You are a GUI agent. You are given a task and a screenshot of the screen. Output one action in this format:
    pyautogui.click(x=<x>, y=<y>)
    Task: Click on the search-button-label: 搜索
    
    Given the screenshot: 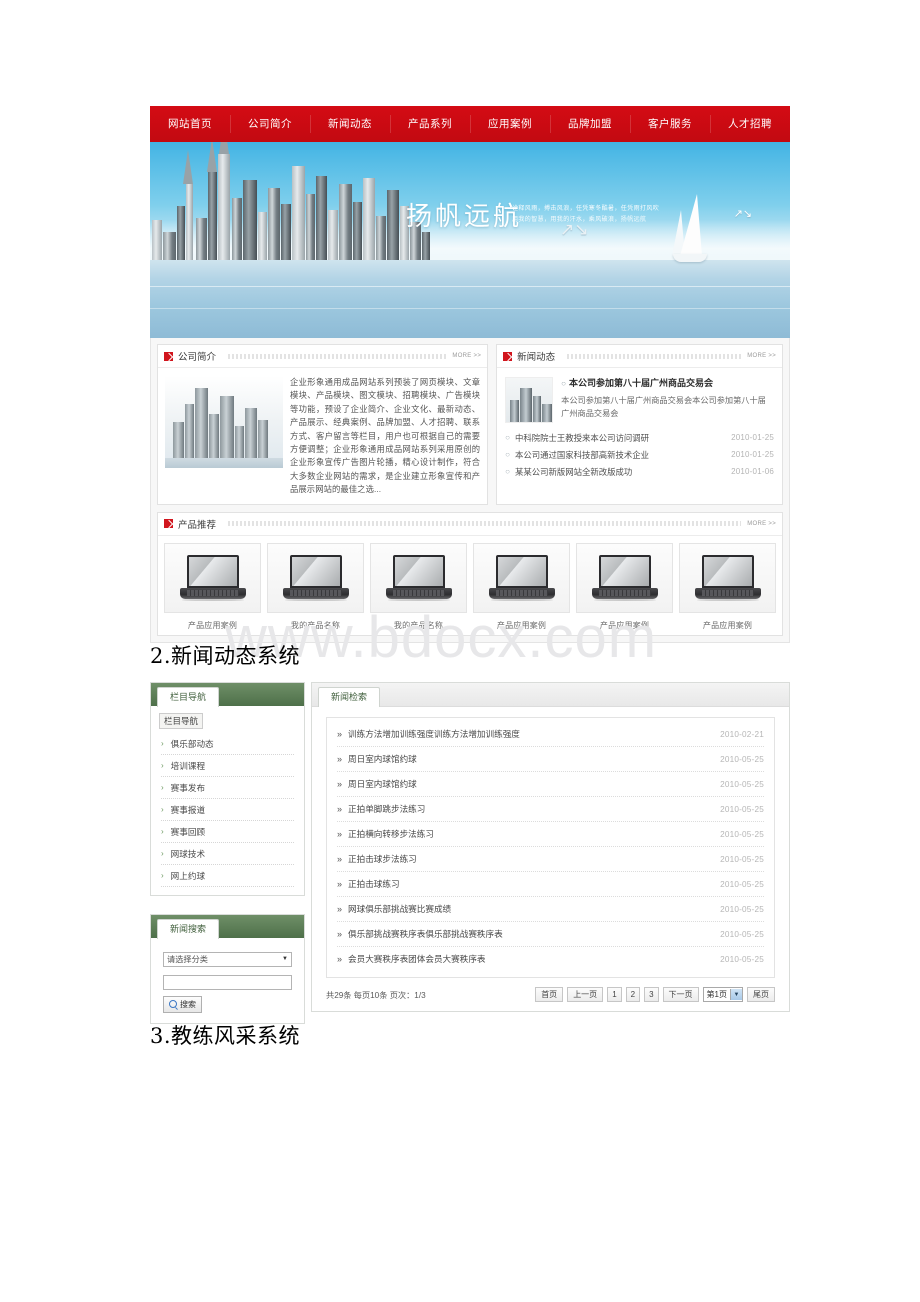 What is the action you would take?
    pyautogui.click(x=188, y=1004)
    